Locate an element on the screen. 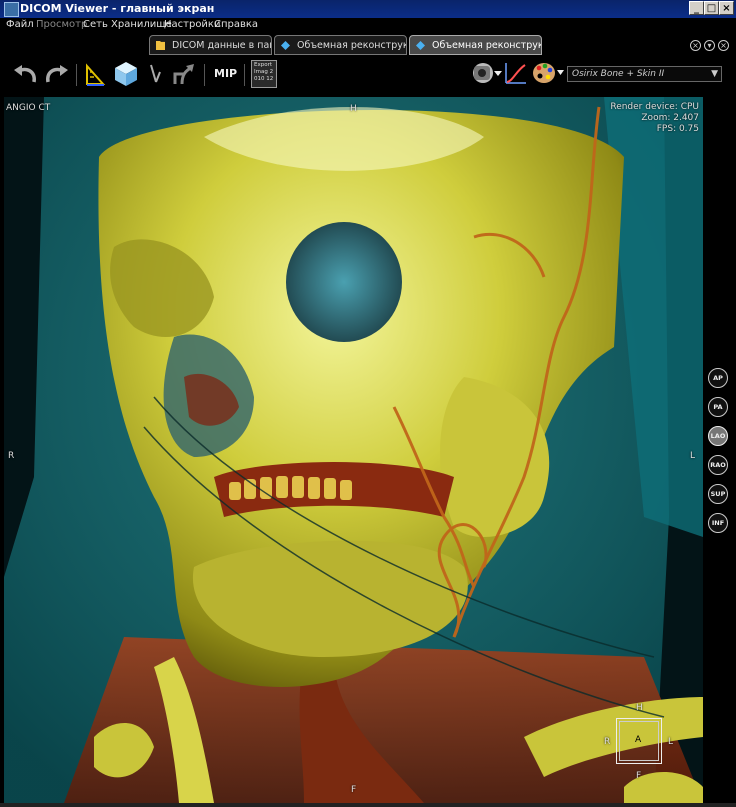 Image resolution: width=736 pixels, height=807 pixels. modality-label: ANGIO CT is located at coordinates (28, 108).